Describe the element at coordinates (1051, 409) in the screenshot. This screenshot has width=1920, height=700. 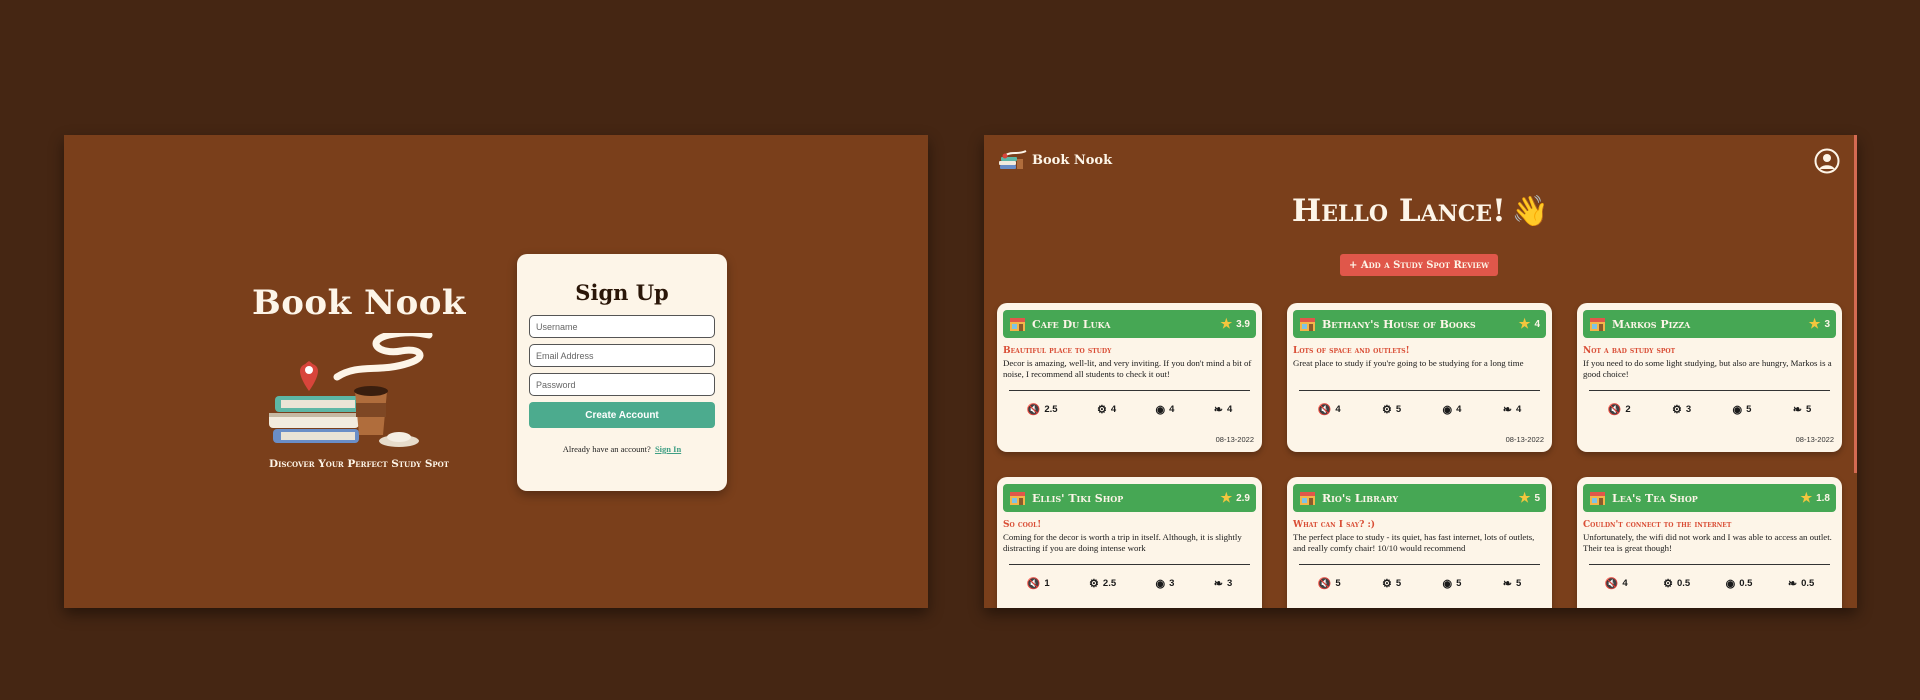
I see `stat-value: 2.5` at that location.